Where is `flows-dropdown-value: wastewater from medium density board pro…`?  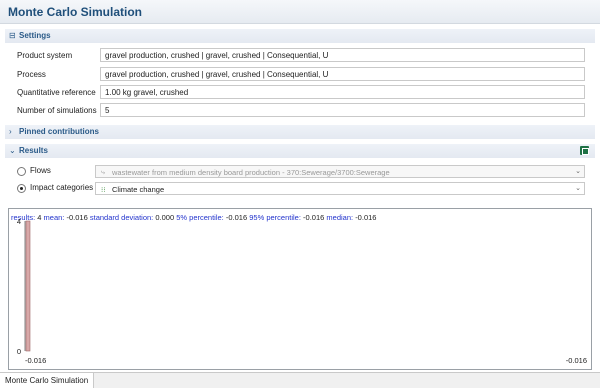 flows-dropdown-value: wastewater from medium density board pro… is located at coordinates (251, 172).